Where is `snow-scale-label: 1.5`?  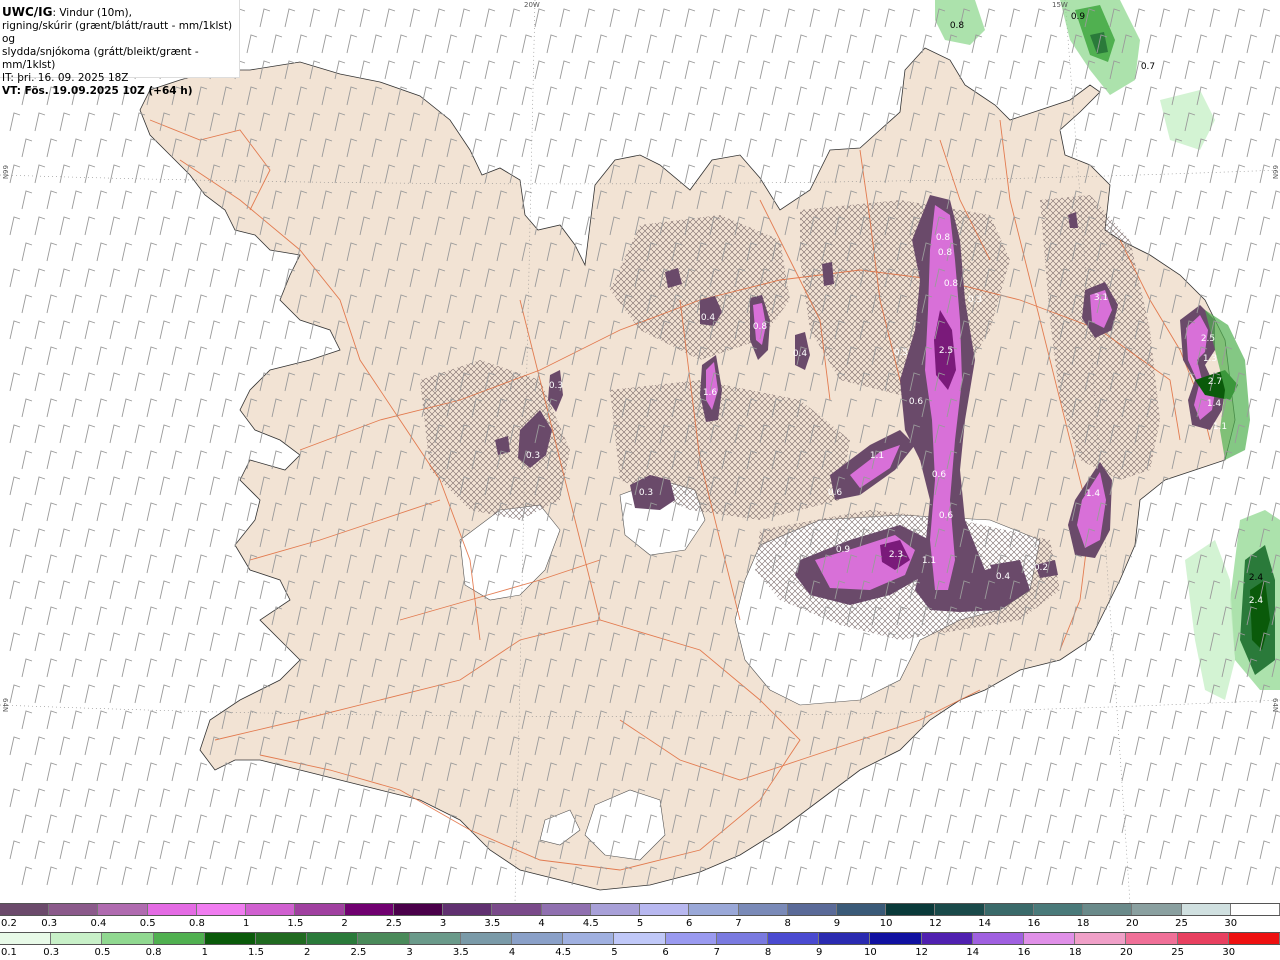
snow-scale-label: 1.5 is located at coordinates (295, 923).